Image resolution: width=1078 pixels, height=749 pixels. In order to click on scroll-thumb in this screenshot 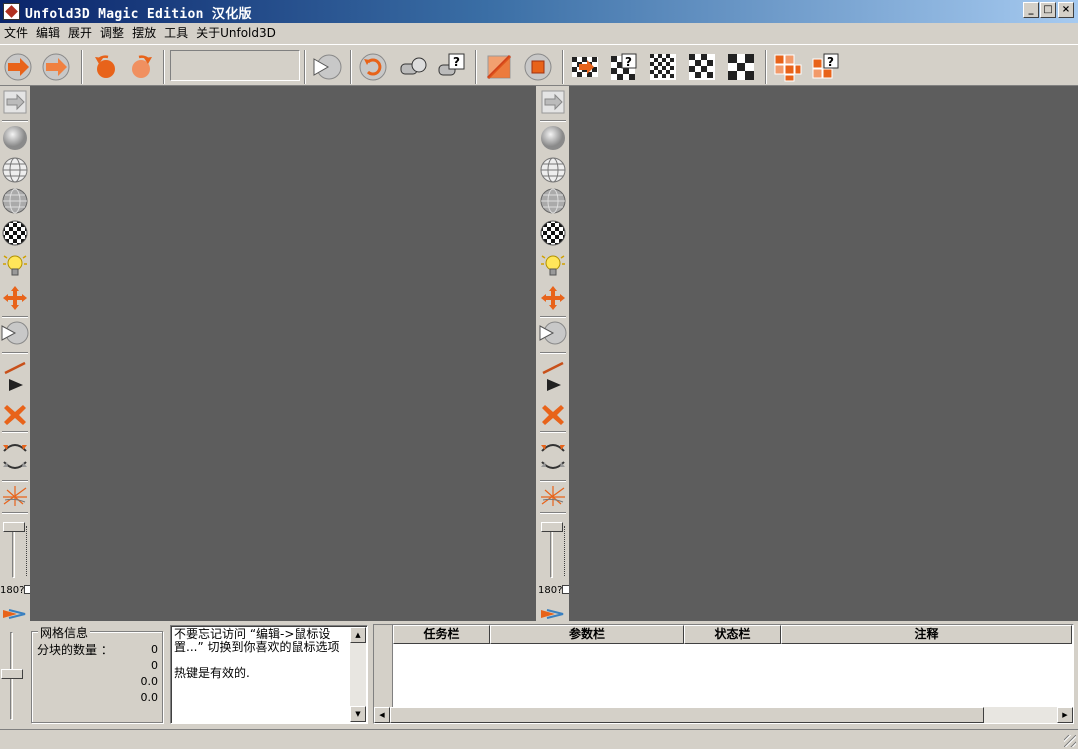, I will do `click(687, 715)`.